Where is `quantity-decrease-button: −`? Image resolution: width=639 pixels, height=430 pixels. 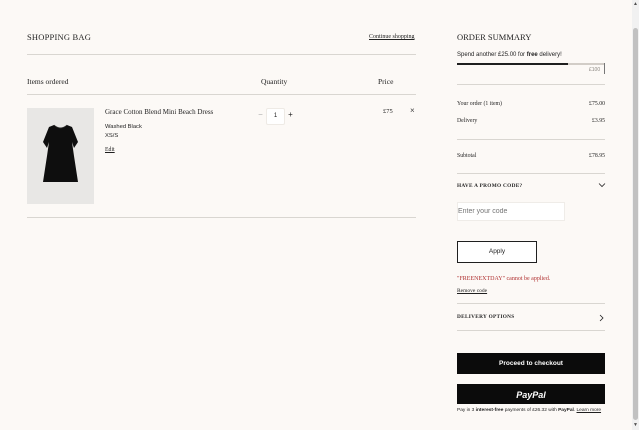
quantity-decrease-button: − is located at coordinates (260, 114).